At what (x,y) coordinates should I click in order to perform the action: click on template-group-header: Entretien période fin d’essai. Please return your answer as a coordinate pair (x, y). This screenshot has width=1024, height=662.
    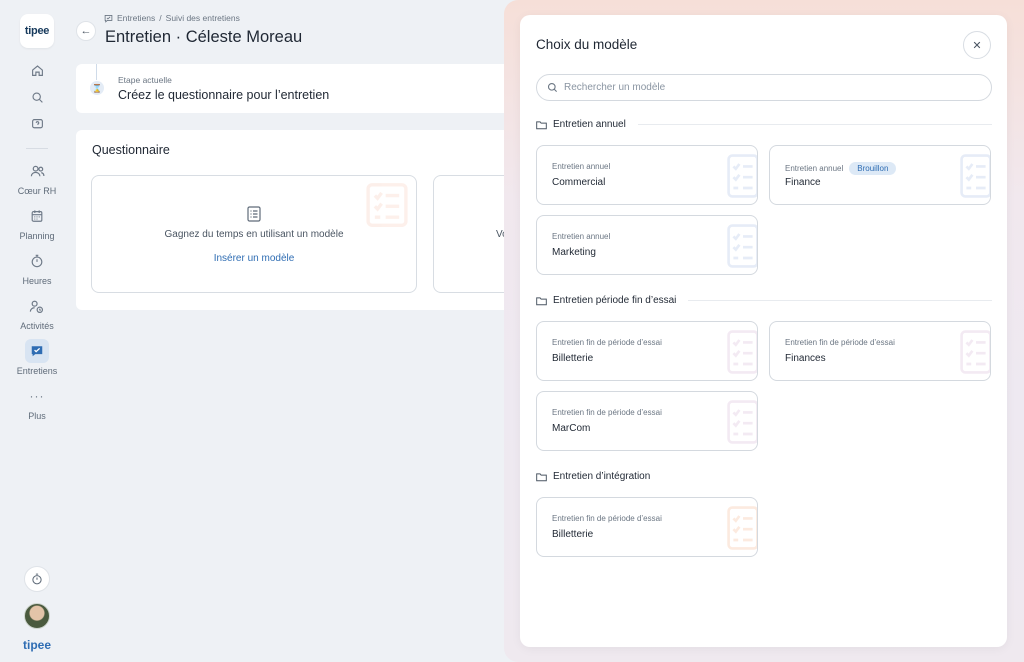
    Looking at the image, I should click on (764, 300).